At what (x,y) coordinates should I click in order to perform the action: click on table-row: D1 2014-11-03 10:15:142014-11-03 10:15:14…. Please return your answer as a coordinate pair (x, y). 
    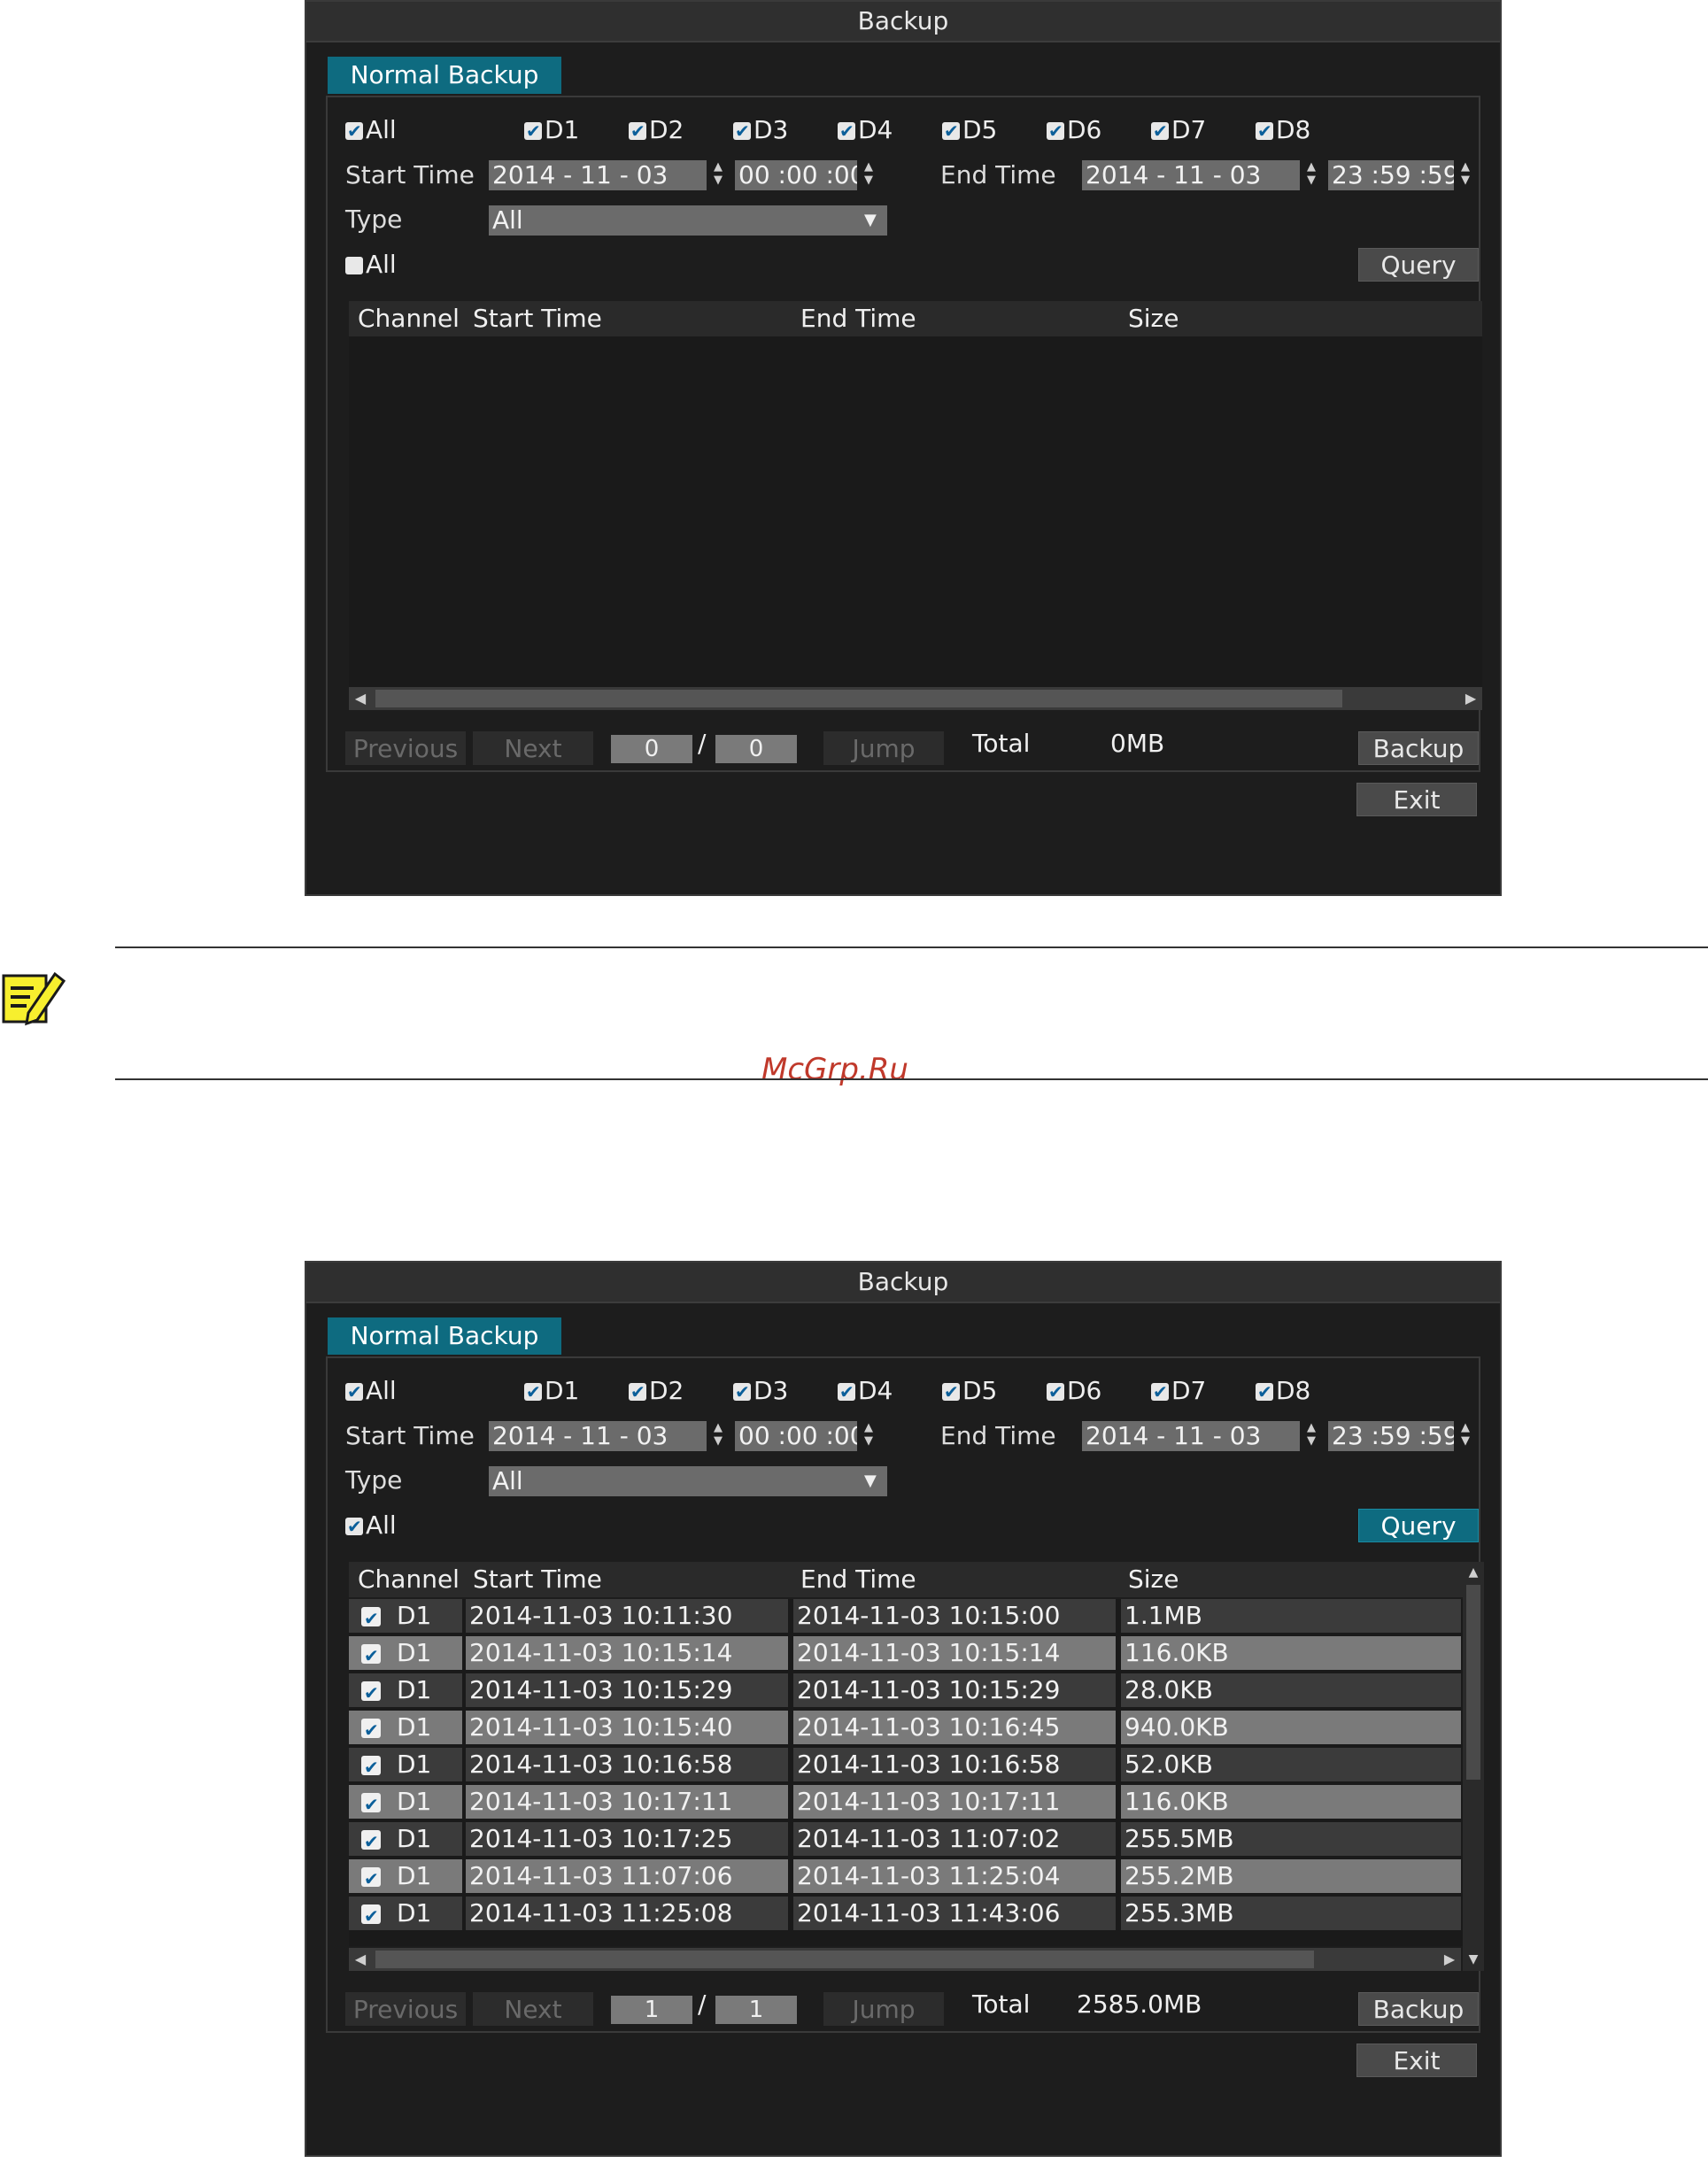
    Looking at the image, I should click on (905, 1653).